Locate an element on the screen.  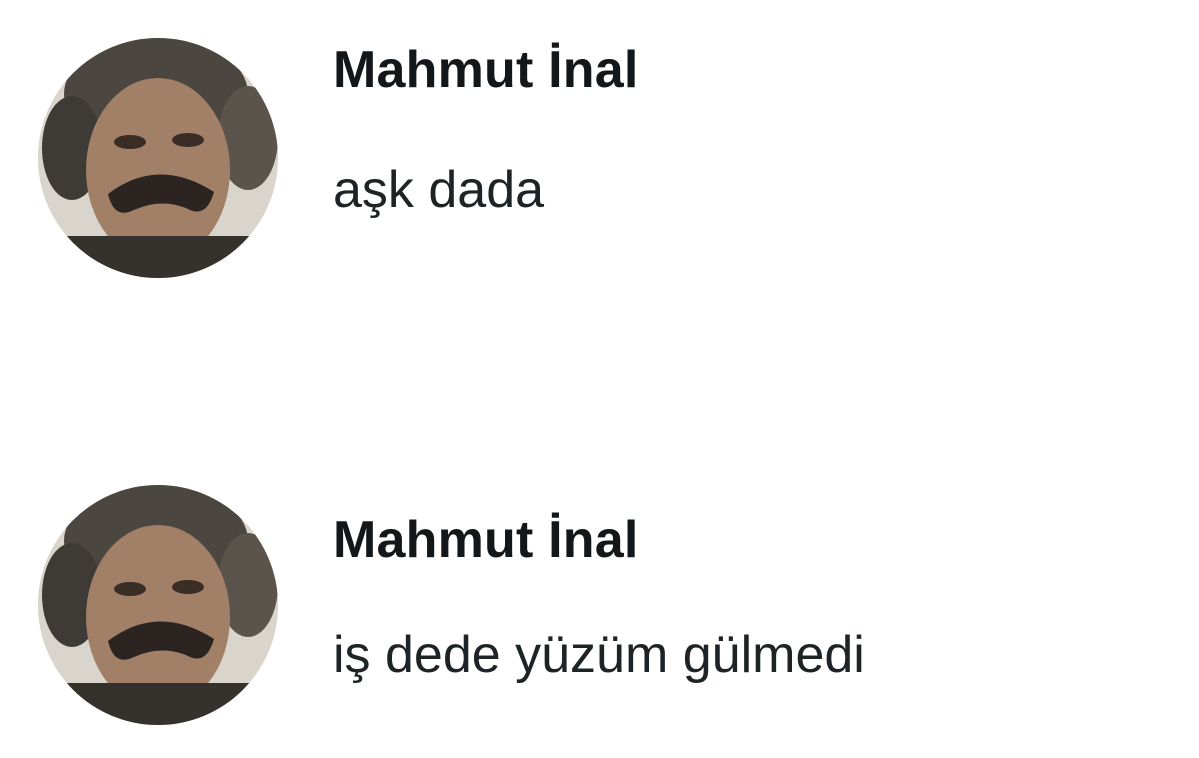
post-text: iş dede yüzüm gülmedi is located at coordinates (599, 655).